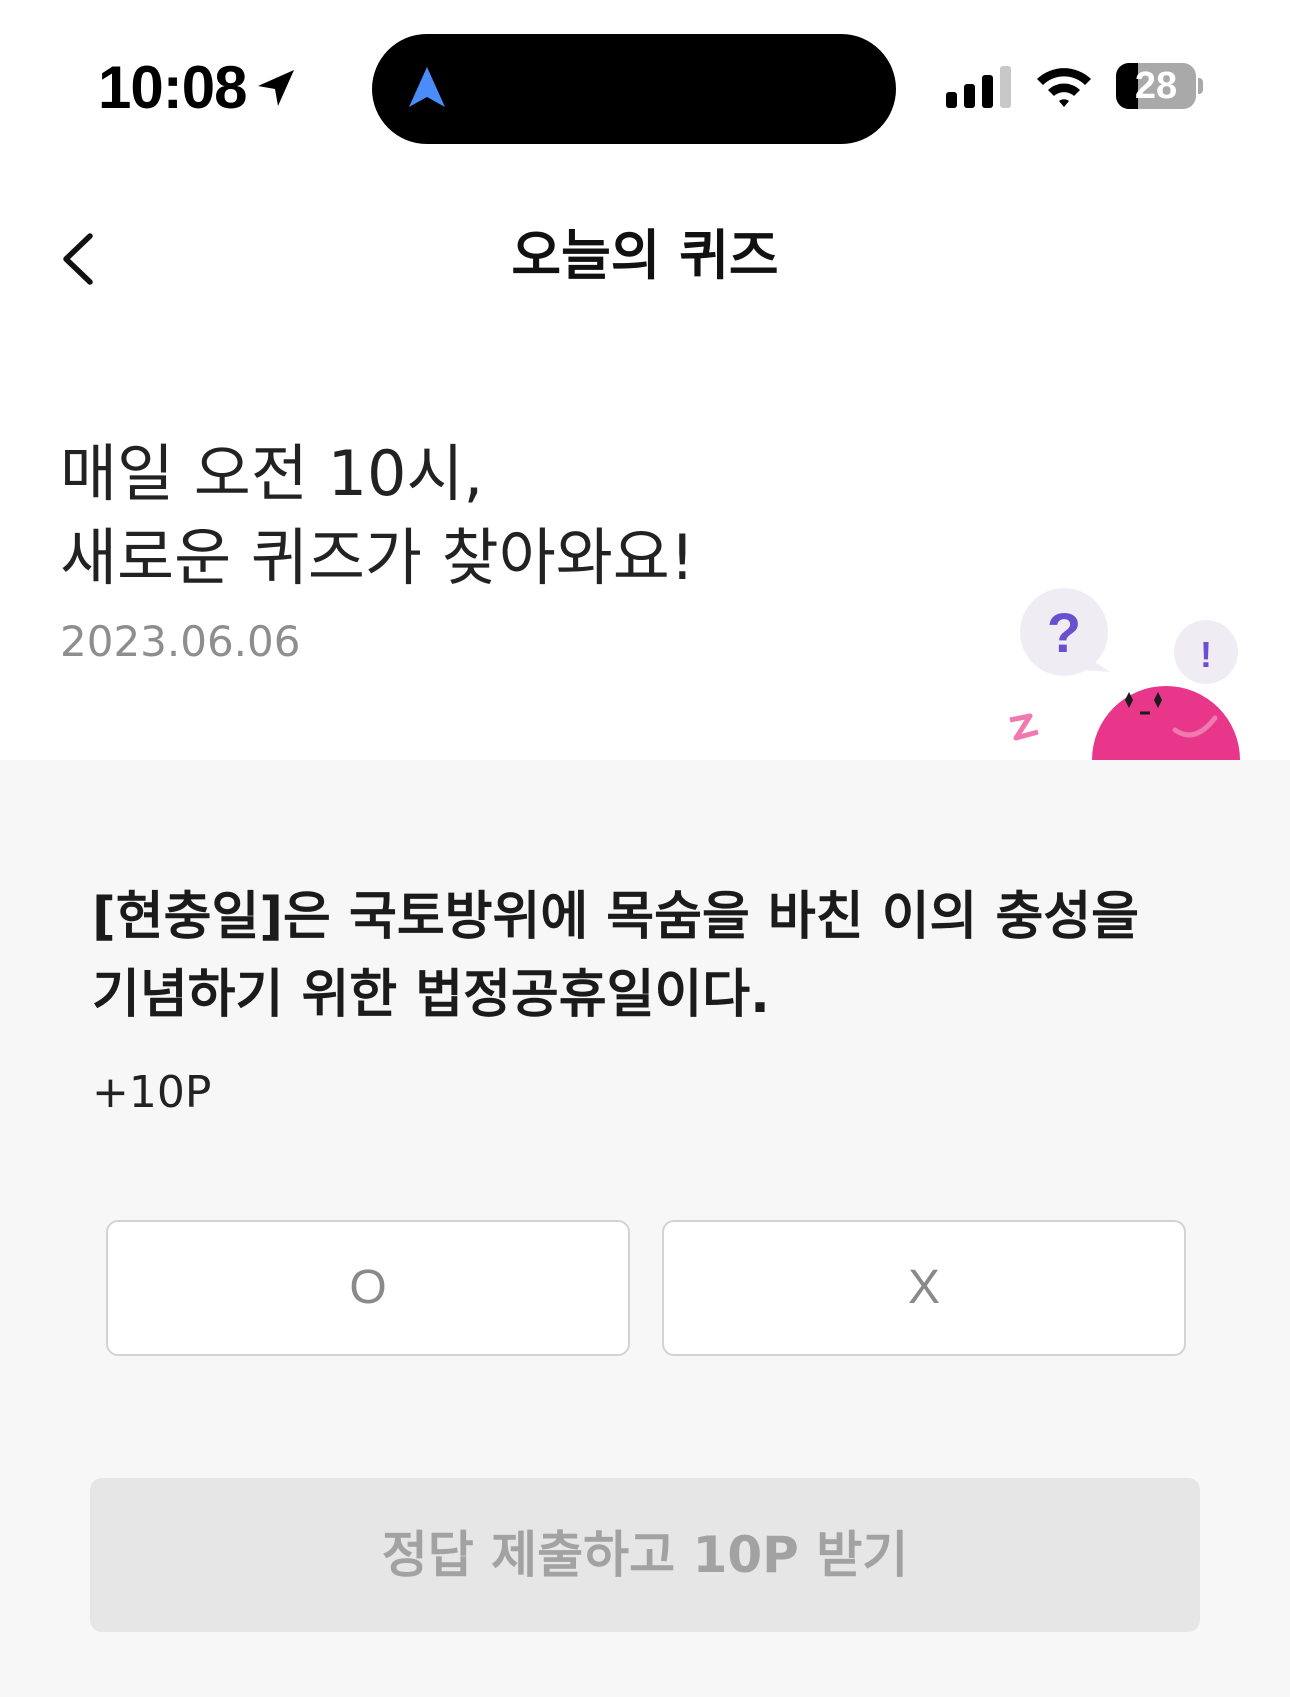  I want to click on header: 오늘의 퀴즈, so click(645, 260).